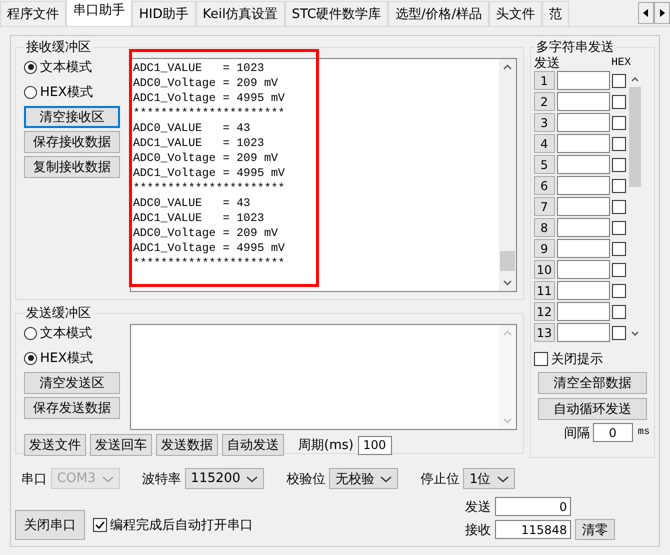 Image resolution: width=670 pixels, height=555 pixels. What do you see at coordinates (544, 143) in the screenshot?
I see `send-button: 4` at bounding box center [544, 143].